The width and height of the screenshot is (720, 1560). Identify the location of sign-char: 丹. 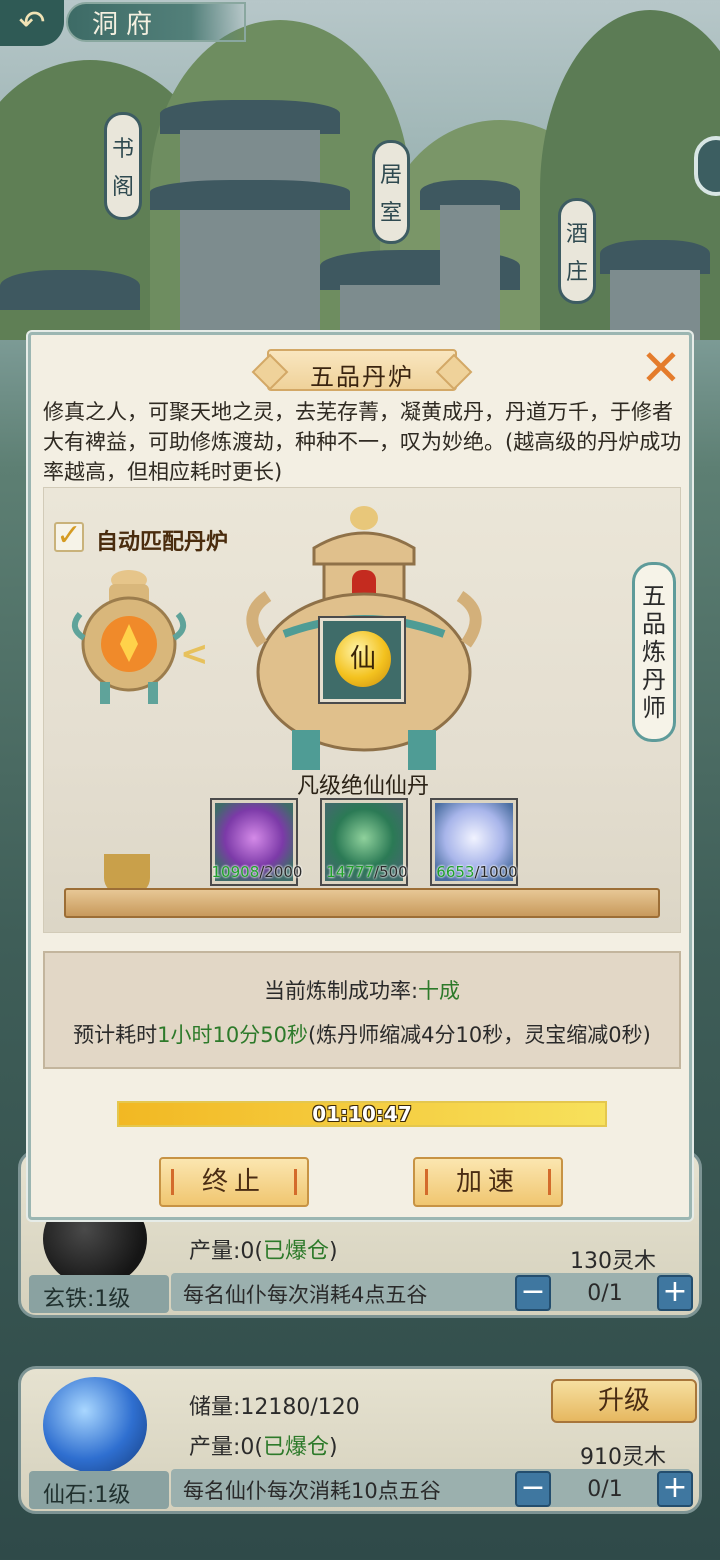
(654, 680).